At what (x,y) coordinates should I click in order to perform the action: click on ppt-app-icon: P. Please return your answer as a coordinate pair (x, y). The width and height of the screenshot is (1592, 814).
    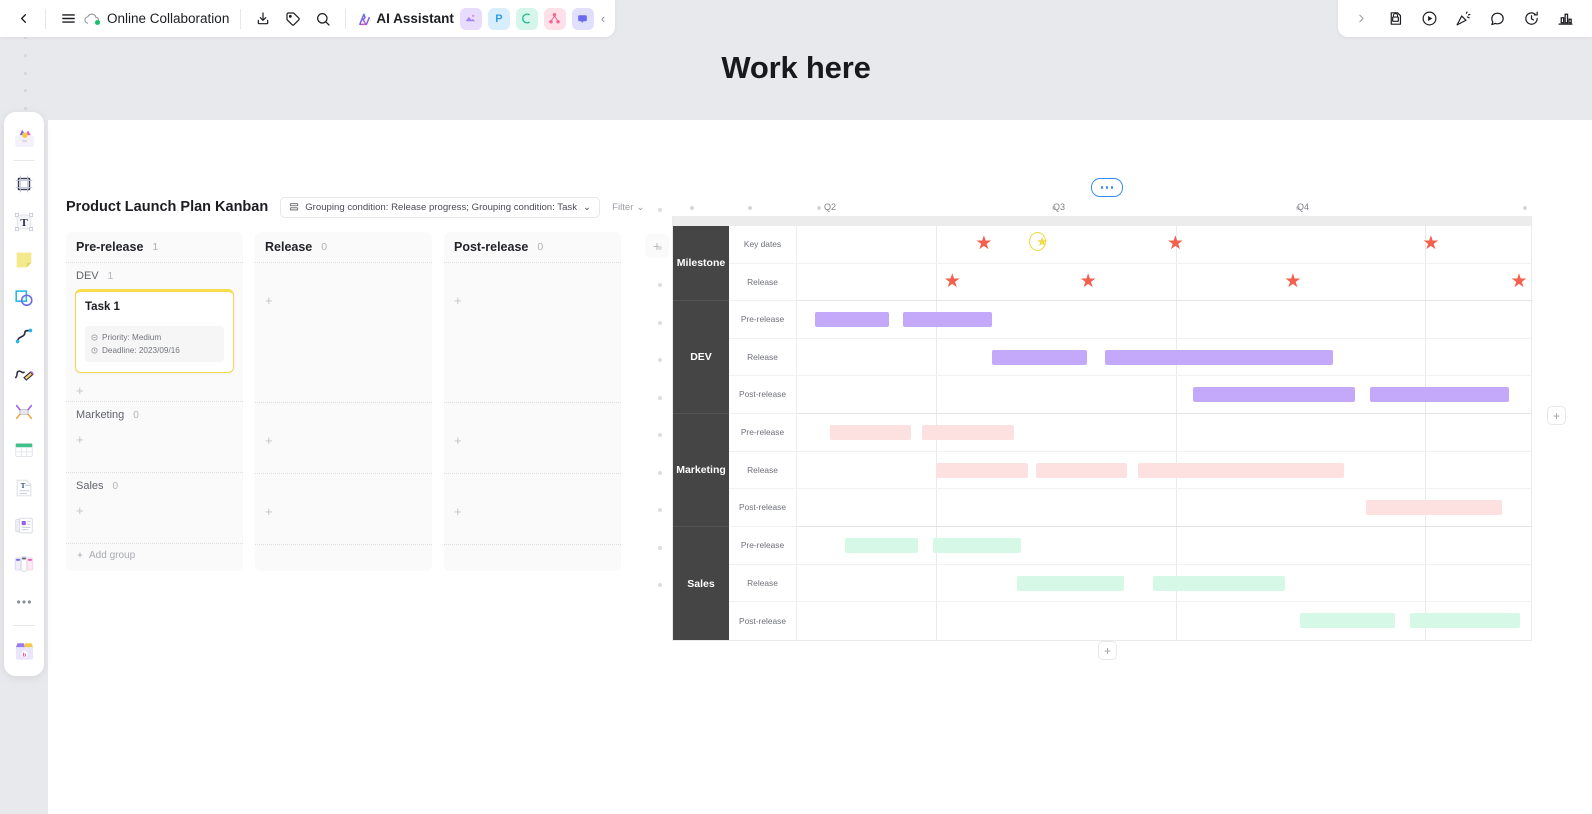
    Looking at the image, I should click on (498, 18).